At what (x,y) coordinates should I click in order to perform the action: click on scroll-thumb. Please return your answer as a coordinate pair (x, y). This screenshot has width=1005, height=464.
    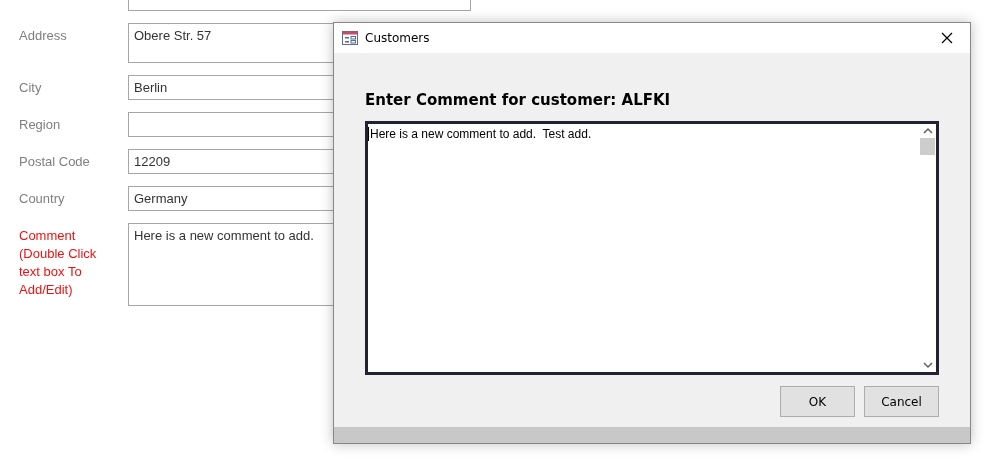
    Looking at the image, I should click on (927, 146).